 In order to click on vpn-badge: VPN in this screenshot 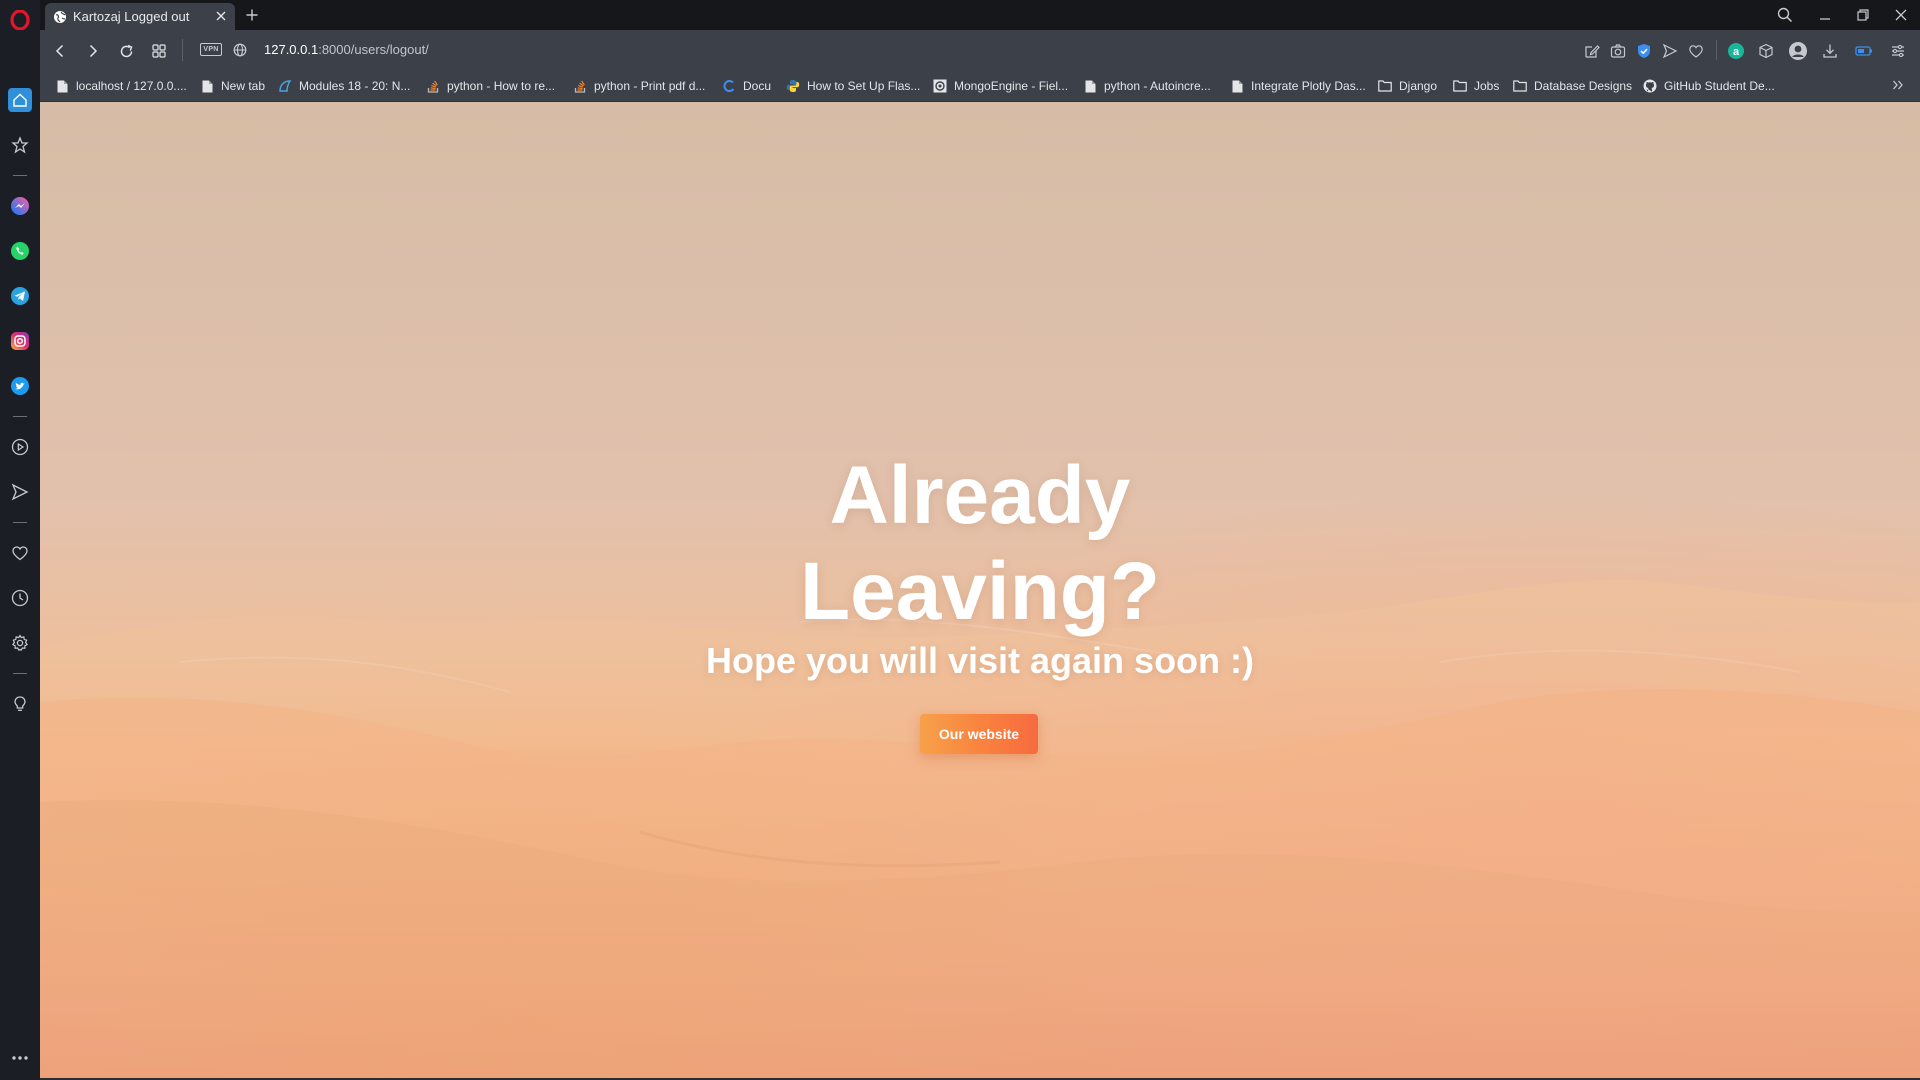, I will do `click(211, 49)`.